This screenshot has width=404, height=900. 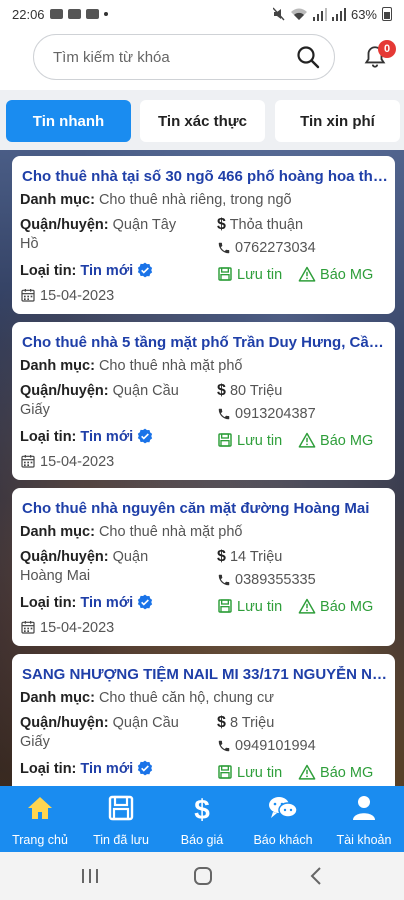 I want to click on district-label: Quận/huyện:, so click(x=64, y=225).